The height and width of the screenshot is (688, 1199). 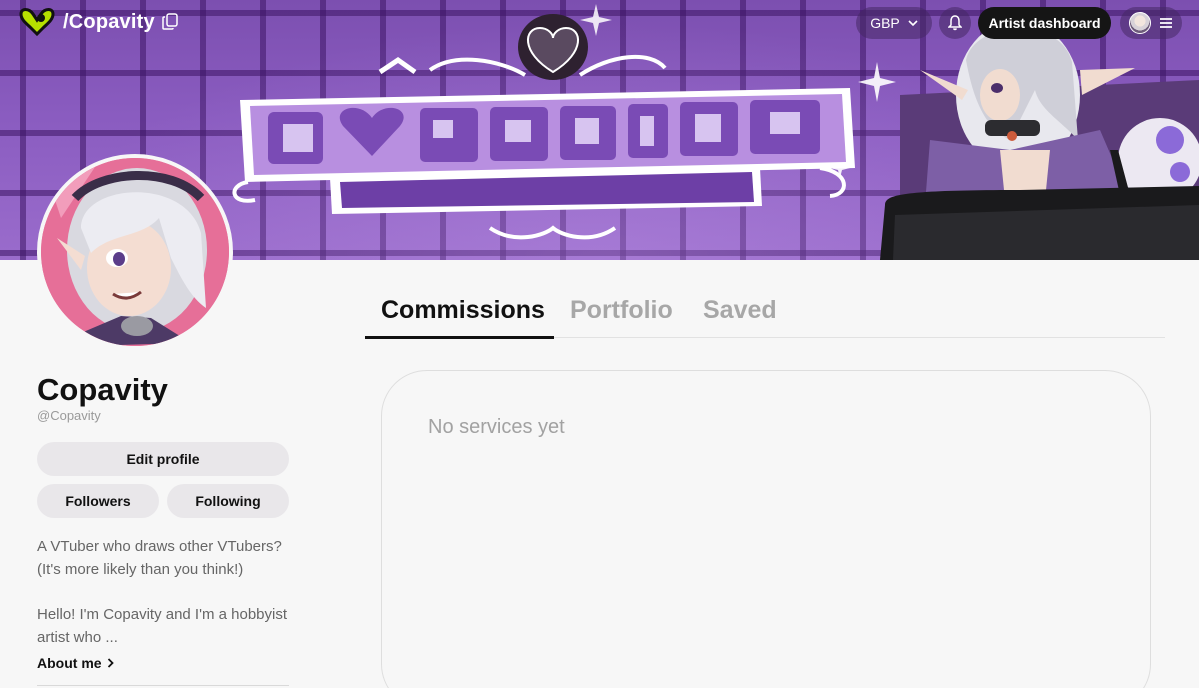 What do you see at coordinates (599, 22) in the screenshot?
I see `top-navigation-bar: /Copavity GBP Artist dashboard` at bounding box center [599, 22].